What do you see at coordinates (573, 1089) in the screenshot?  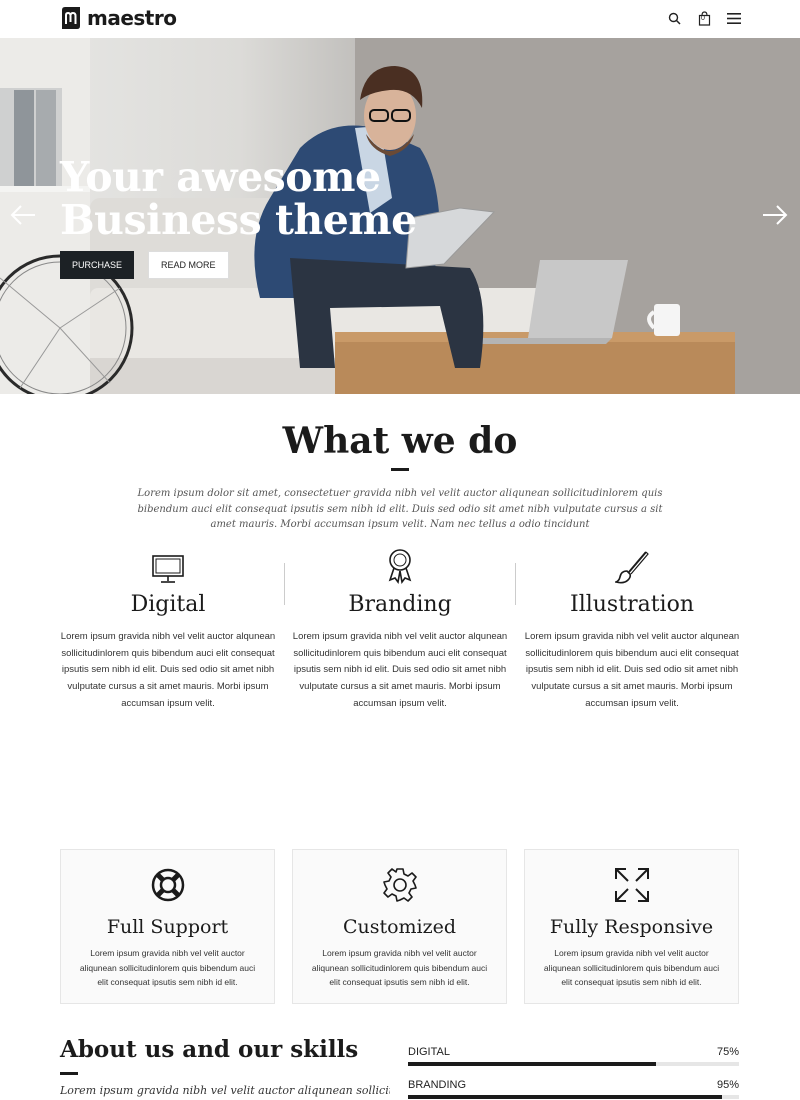 I see `skill-branding: BRANDING 95%` at bounding box center [573, 1089].